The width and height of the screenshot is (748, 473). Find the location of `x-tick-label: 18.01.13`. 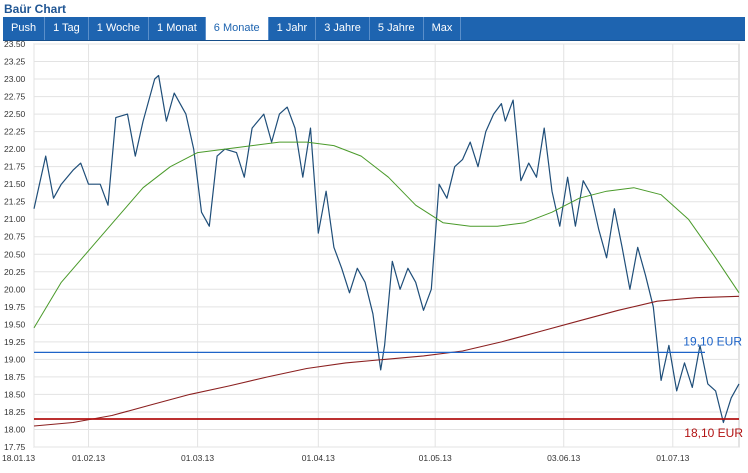

x-tick-label: 18.01.13 is located at coordinates (18, 458).